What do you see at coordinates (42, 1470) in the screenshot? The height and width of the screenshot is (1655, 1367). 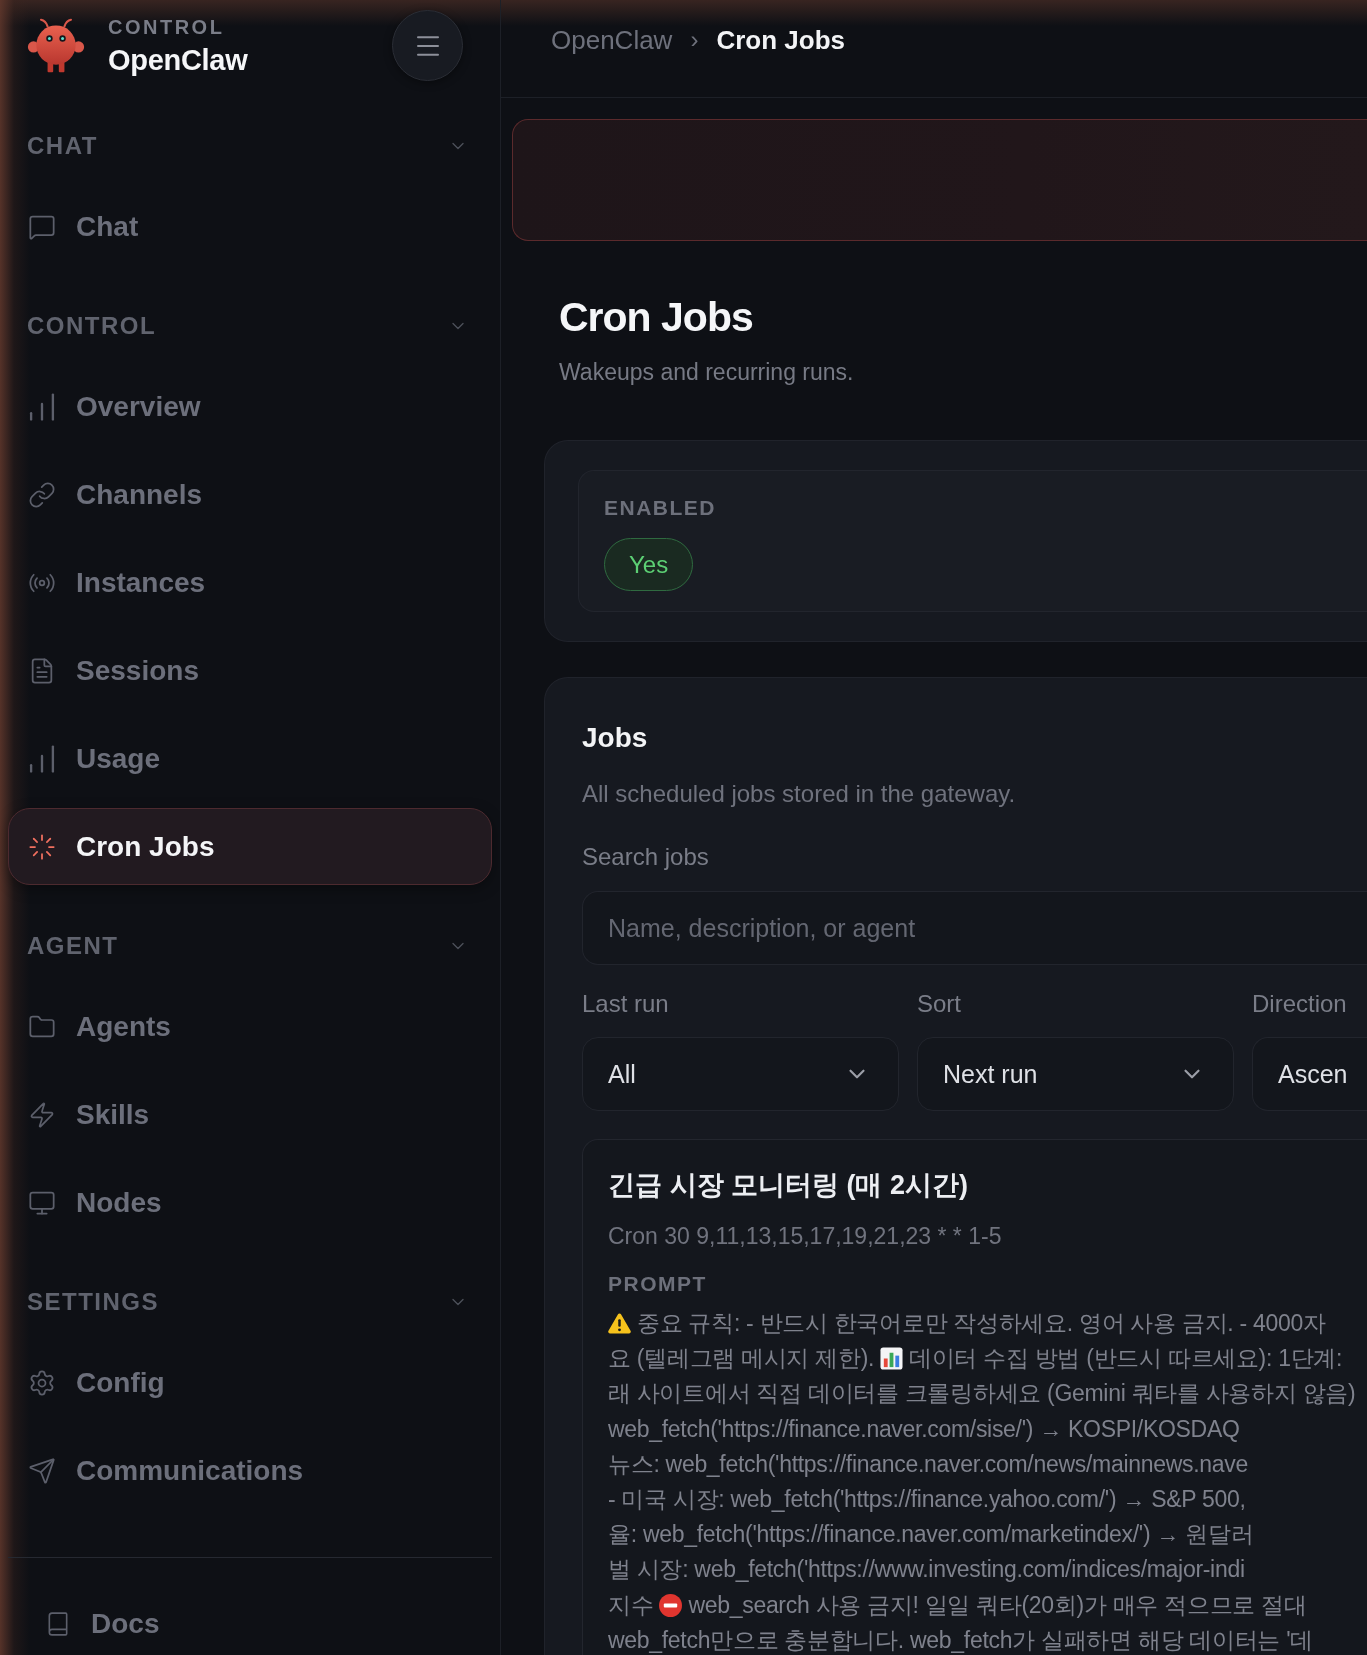 I see `paper-plane-icon` at bounding box center [42, 1470].